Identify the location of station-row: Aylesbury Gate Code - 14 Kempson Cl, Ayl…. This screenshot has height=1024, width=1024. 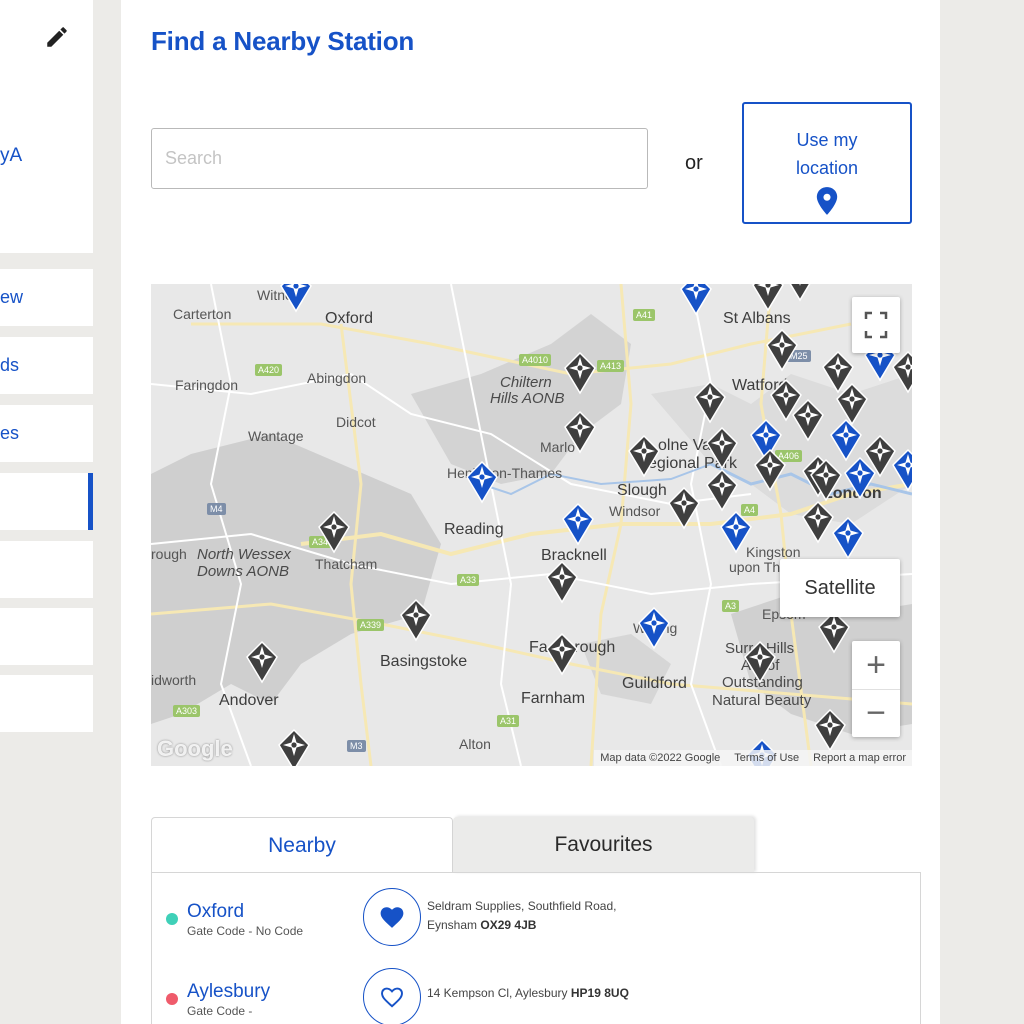
(537, 996).